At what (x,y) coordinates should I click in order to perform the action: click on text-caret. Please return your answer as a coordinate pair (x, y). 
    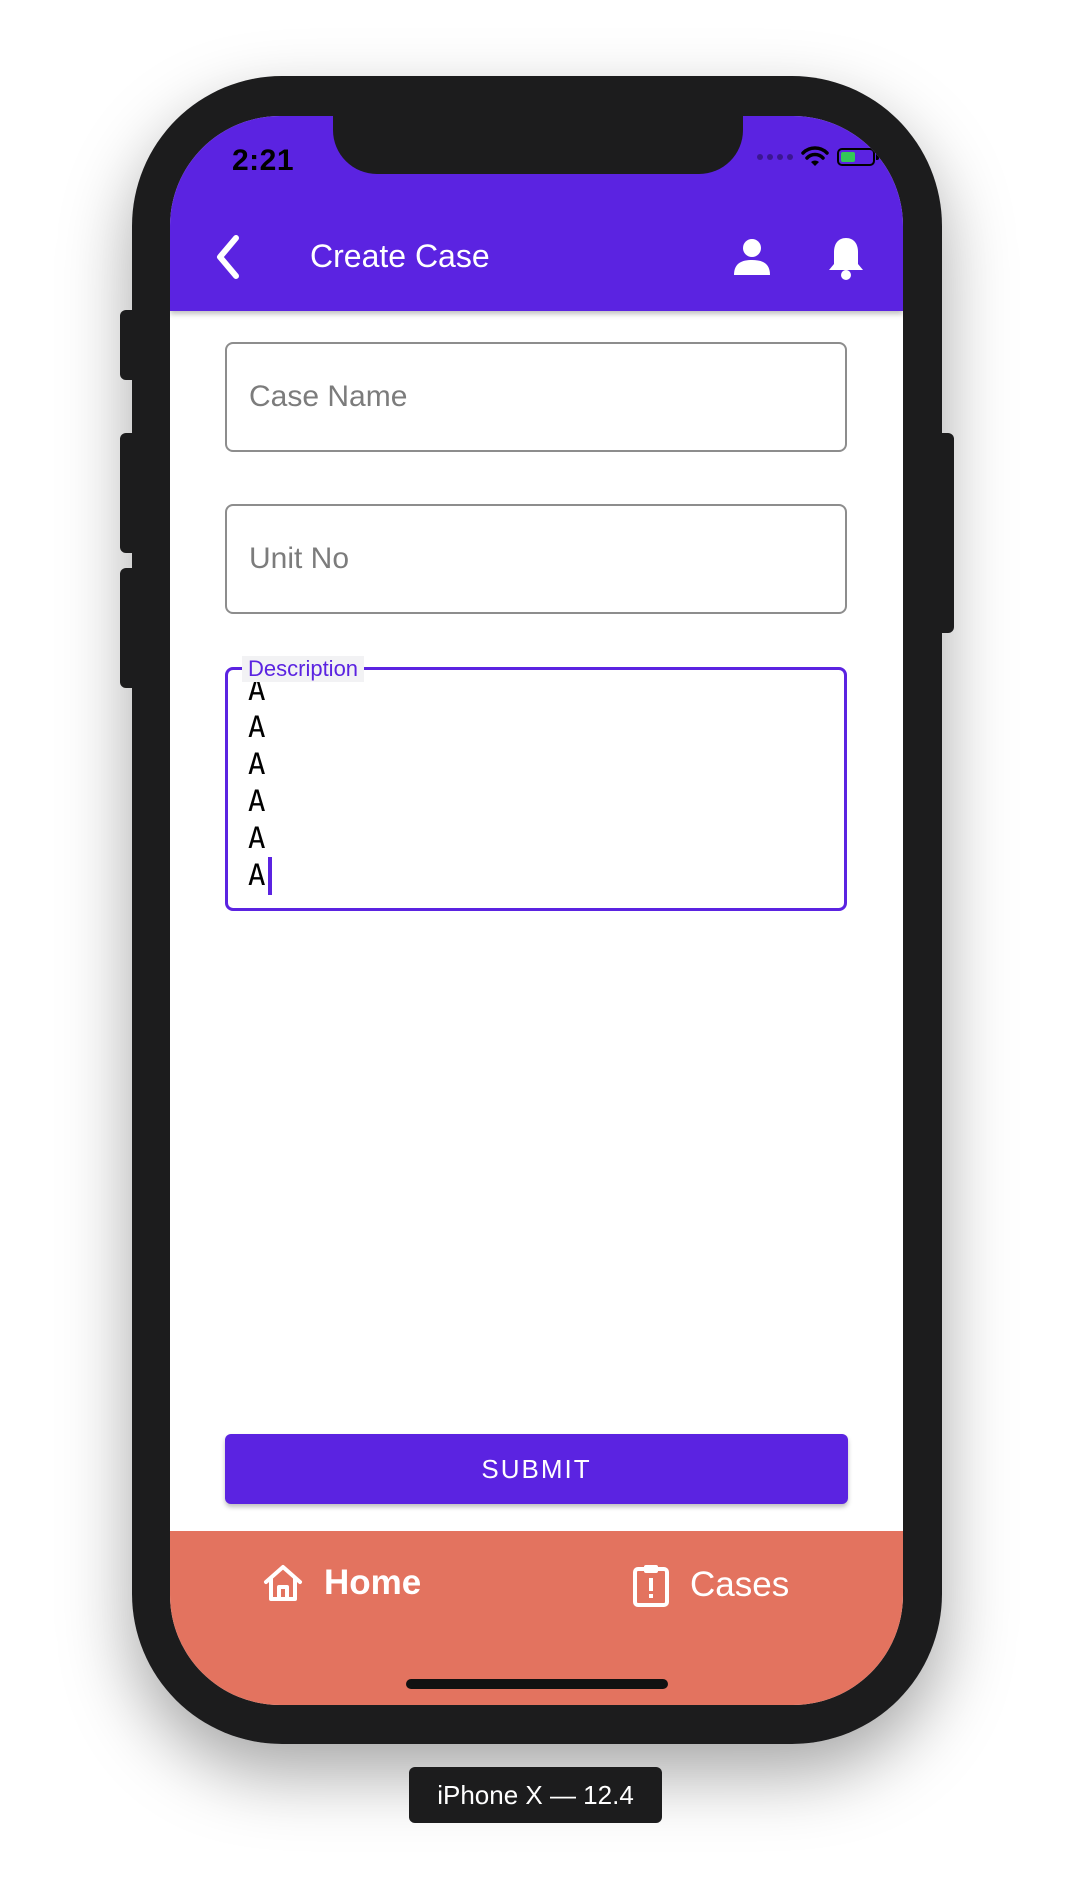
    Looking at the image, I should click on (270, 876).